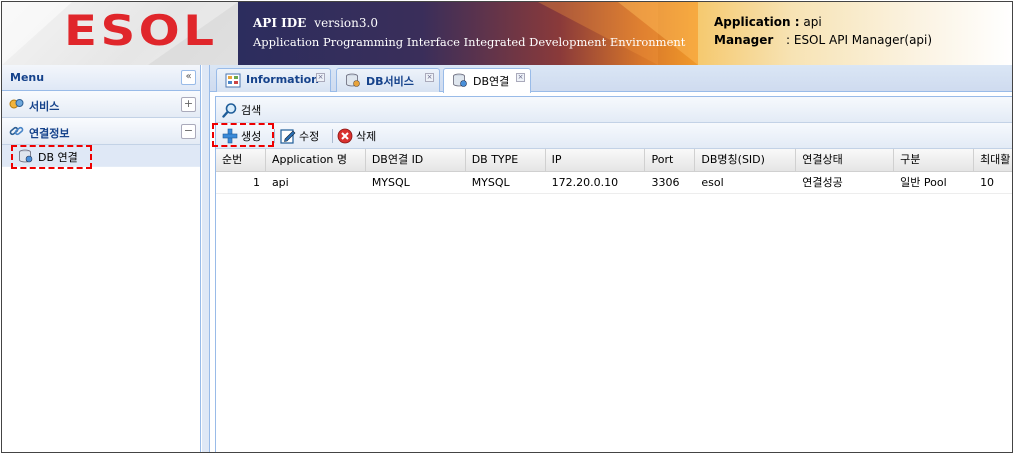  I want to click on collapse-menu-button: «, so click(188, 77).